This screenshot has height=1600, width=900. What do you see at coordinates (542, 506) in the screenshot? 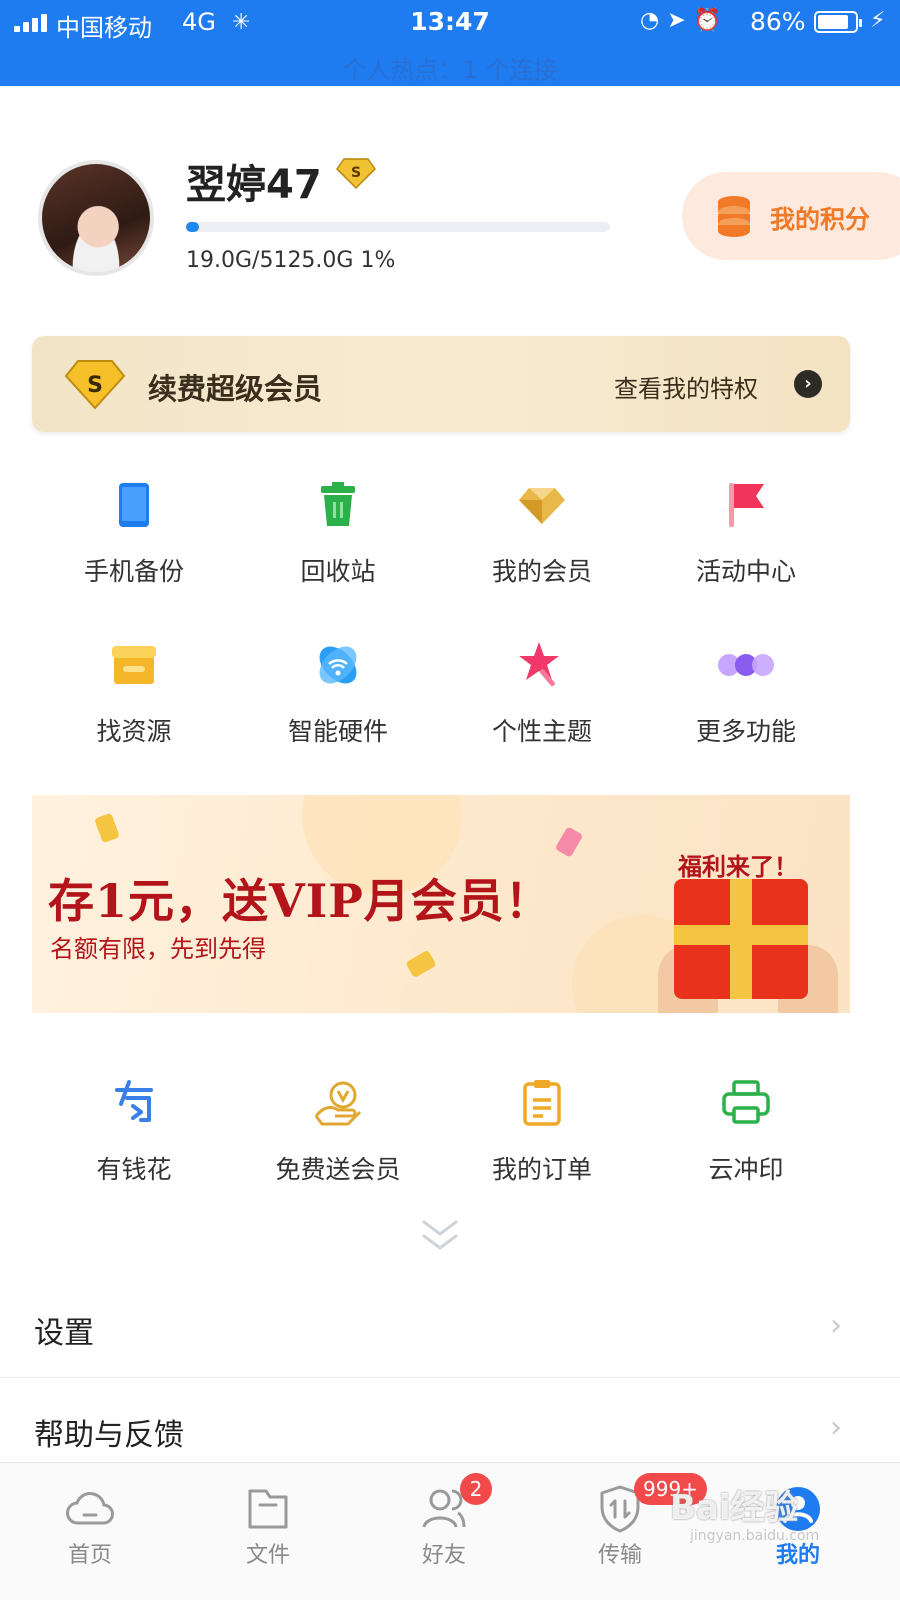
I see `diamond-icon` at bounding box center [542, 506].